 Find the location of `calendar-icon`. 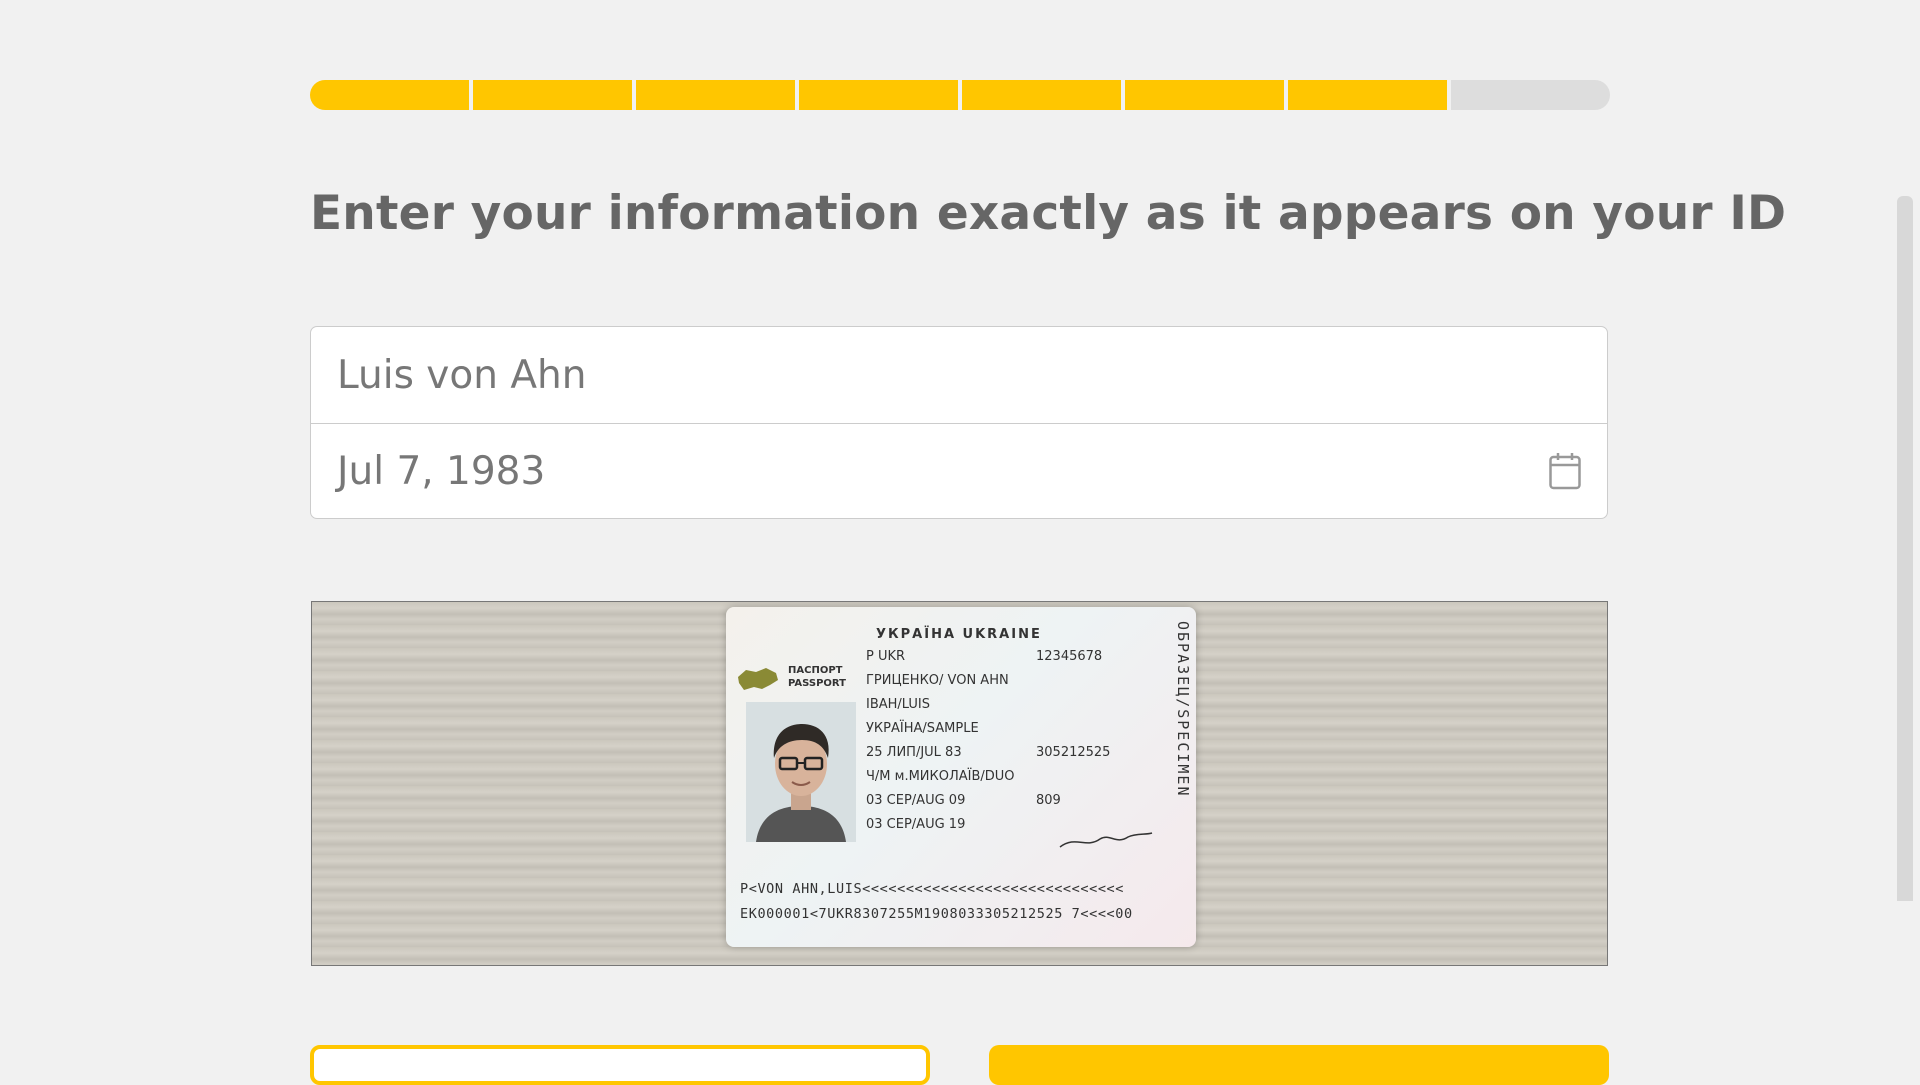

calendar-icon is located at coordinates (1565, 471).